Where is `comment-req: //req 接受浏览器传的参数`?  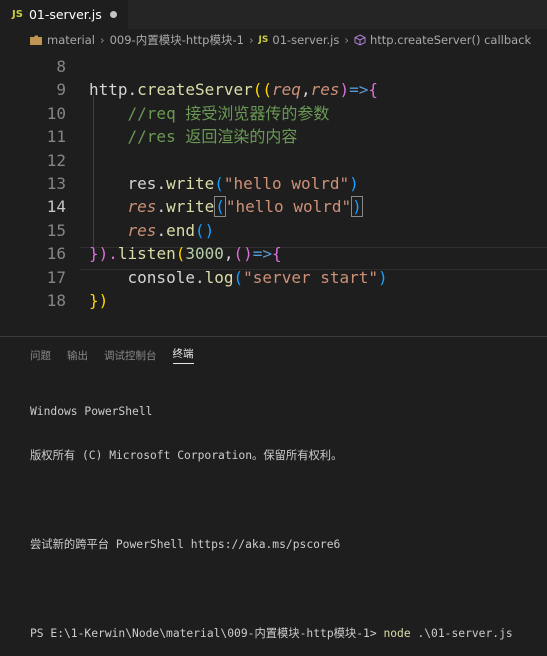
comment-req: //req 接受浏览器传的参数 is located at coordinates (228, 113).